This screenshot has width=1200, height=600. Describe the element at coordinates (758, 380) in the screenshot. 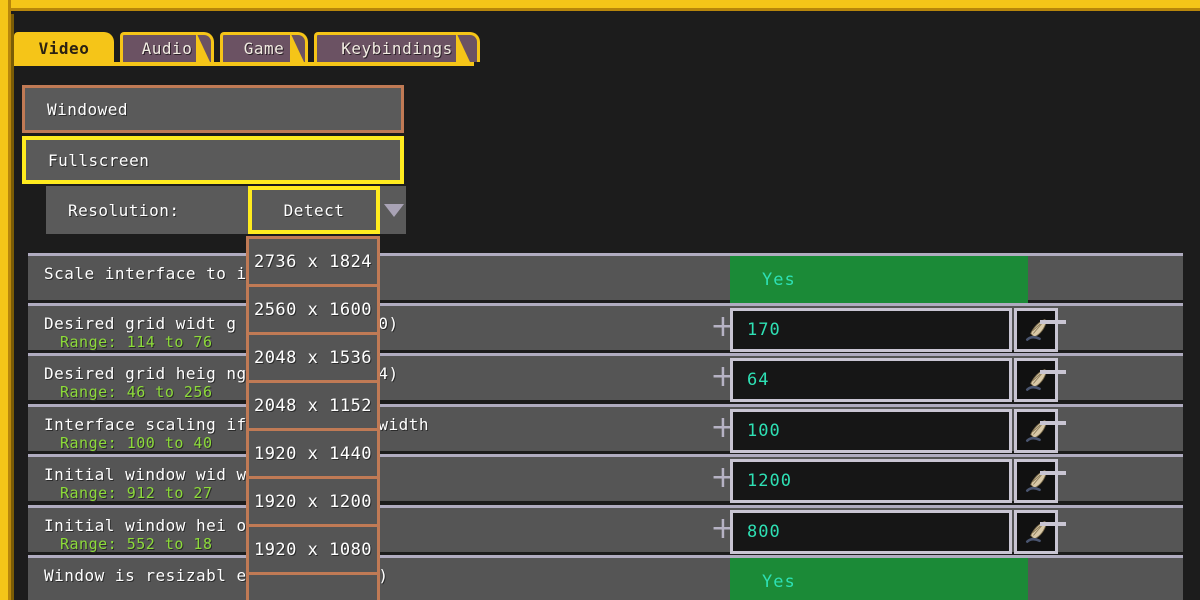

I see `value-text: 64` at that location.